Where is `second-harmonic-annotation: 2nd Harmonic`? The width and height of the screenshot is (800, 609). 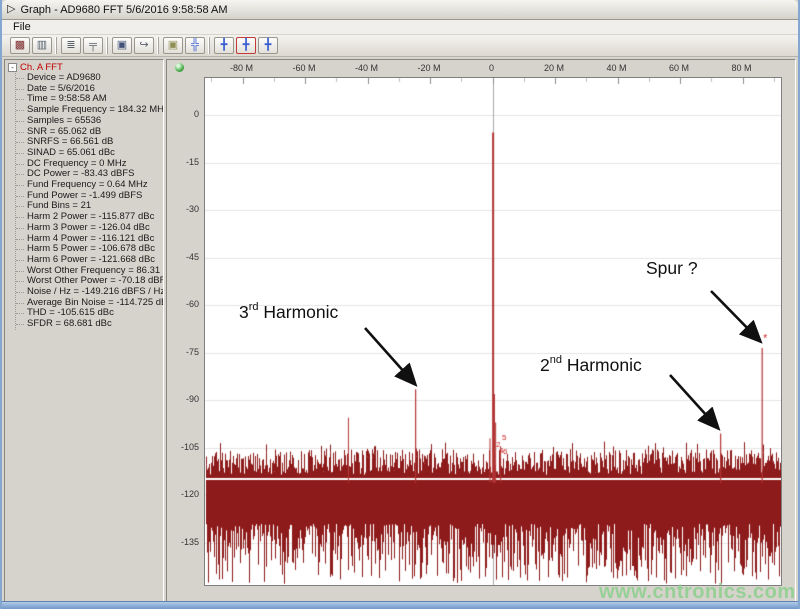 second-harmonic-annotation: 2nd Harmonic is located at coordinates (591, 364).